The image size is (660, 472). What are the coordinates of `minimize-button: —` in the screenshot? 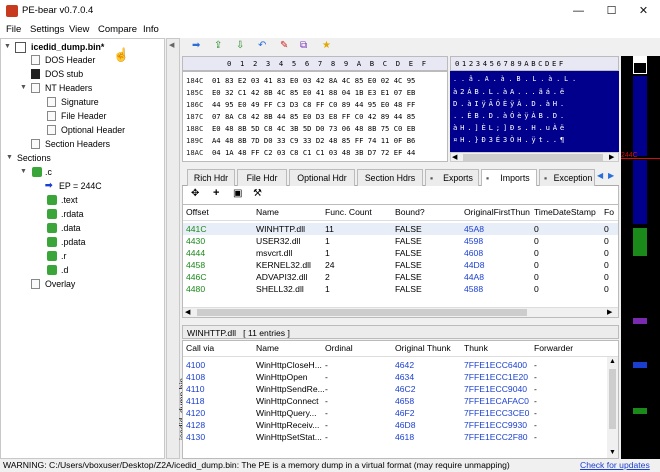 It's located at (578, 11).